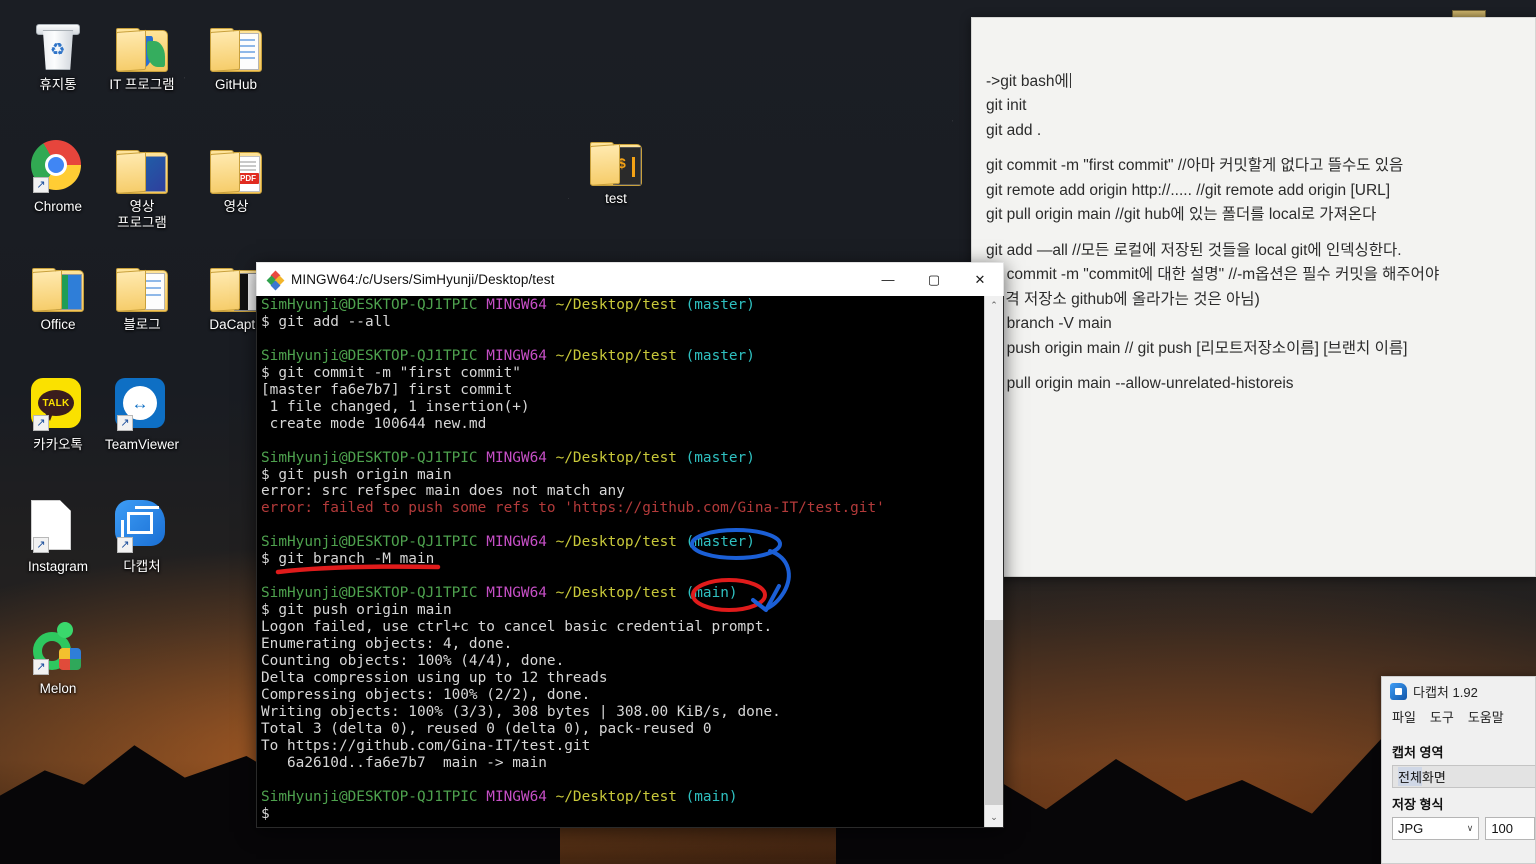  Describe the element at coordinates (616, 157) in the screenshot. I see `folder-icon: $` at that location.